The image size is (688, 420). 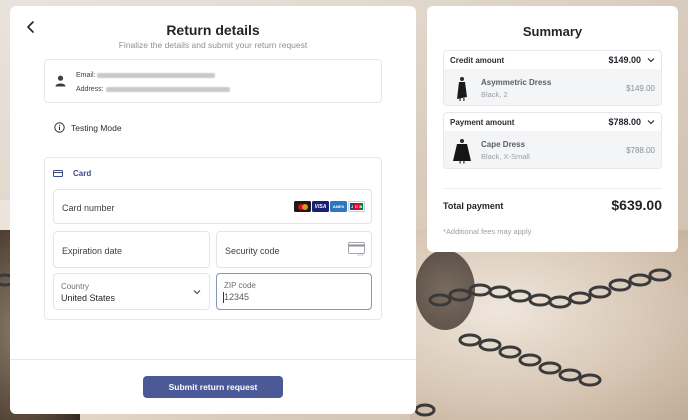 What do you see at coordinates (131, 291) in the screenshot?
I see `country-select: Country United States` at bounding box center [131, 291].